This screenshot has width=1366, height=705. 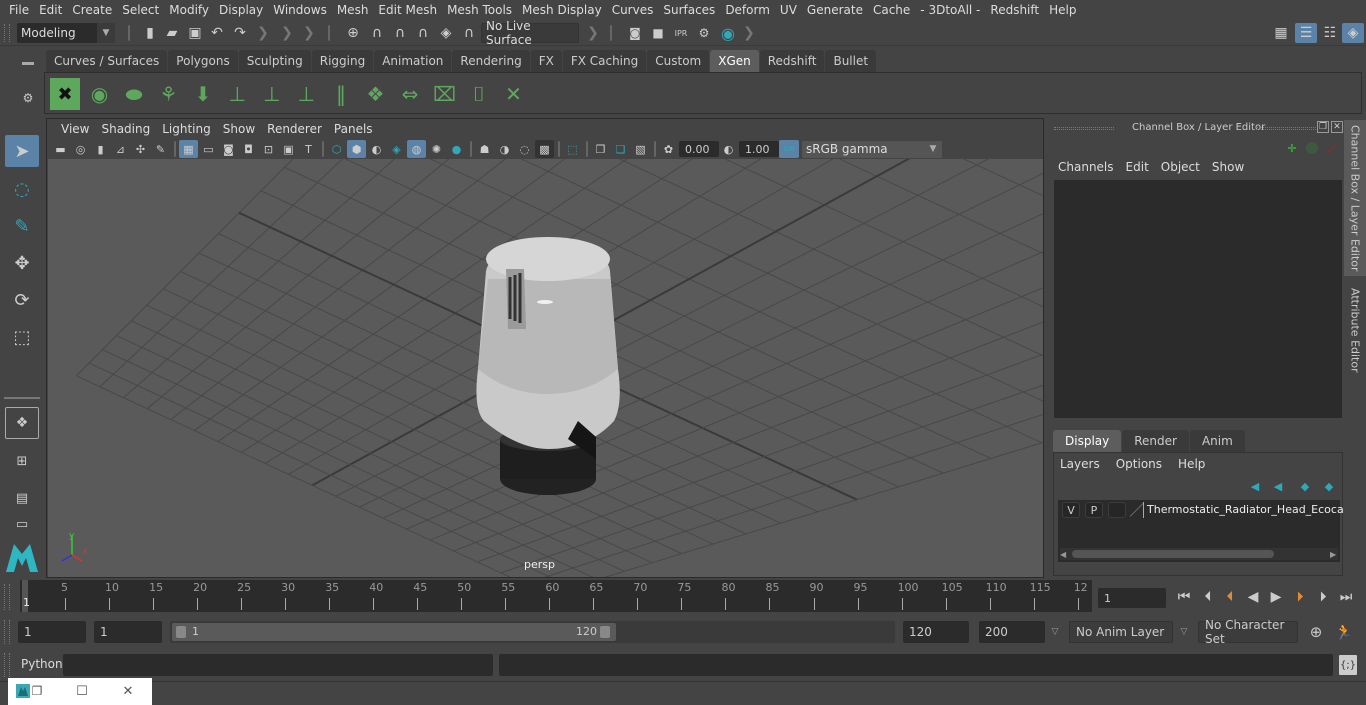 I want to click on create-description-icon: ⚘, so click(x=169, y=94).